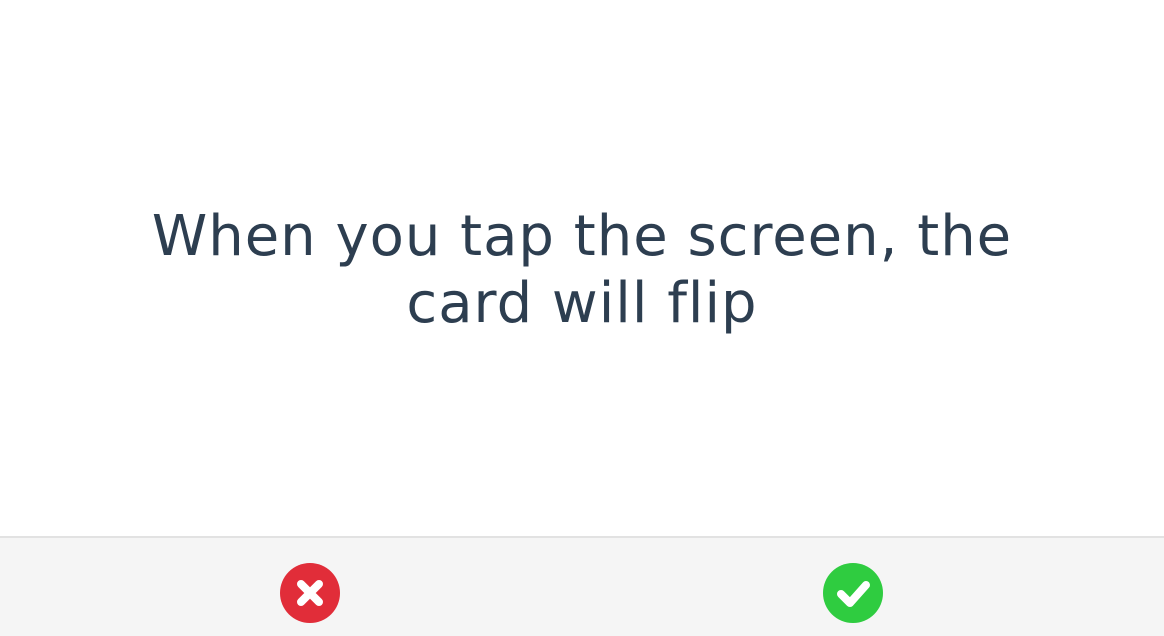  I want to click on right-answer-button, so click(853, 593).